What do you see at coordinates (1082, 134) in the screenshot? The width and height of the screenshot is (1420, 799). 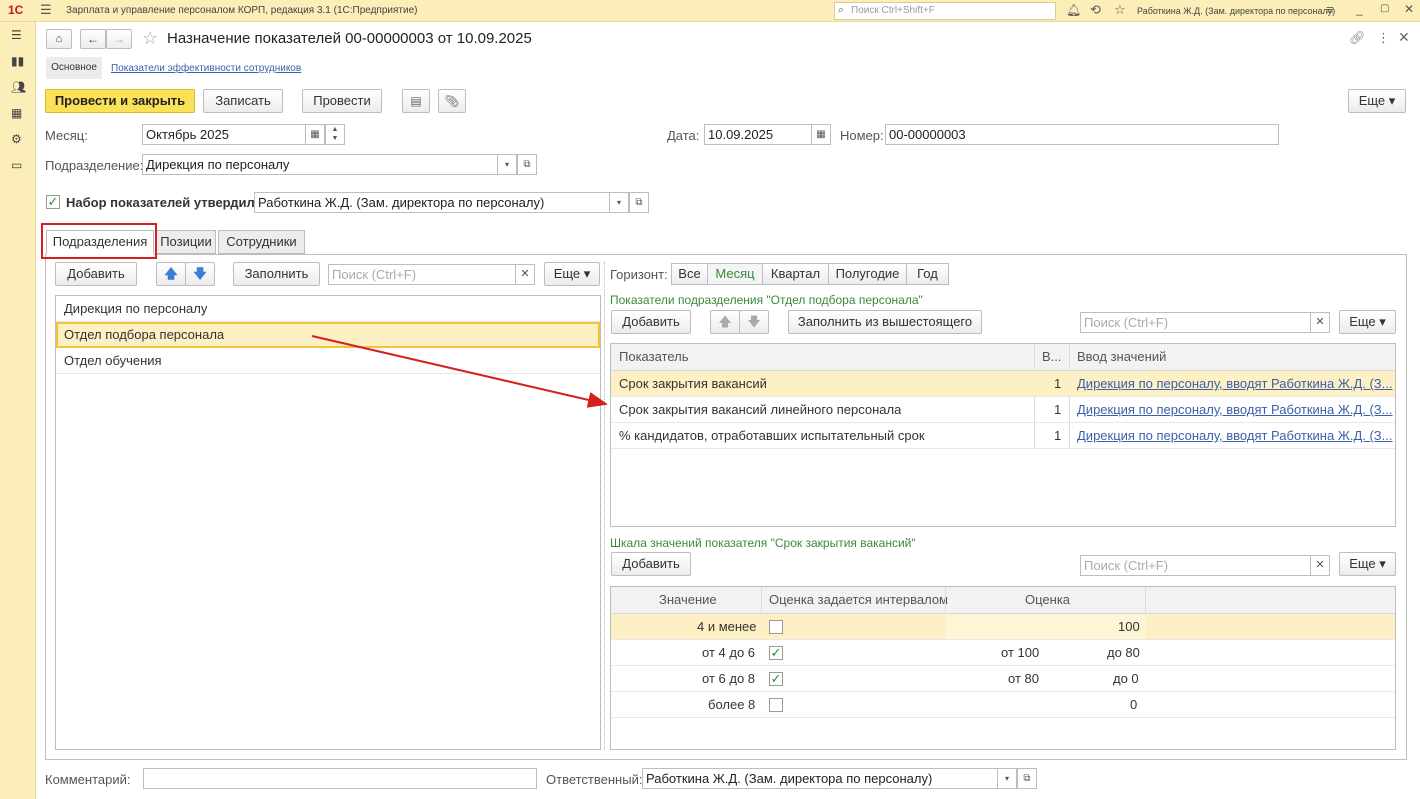 I see `number-input: 00-00000003` at bounding box center [1082, 134].